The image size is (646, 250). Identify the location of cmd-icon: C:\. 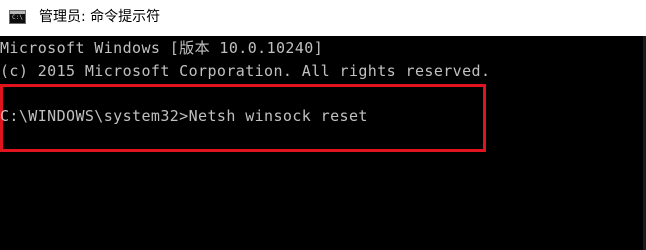
(17, 17).